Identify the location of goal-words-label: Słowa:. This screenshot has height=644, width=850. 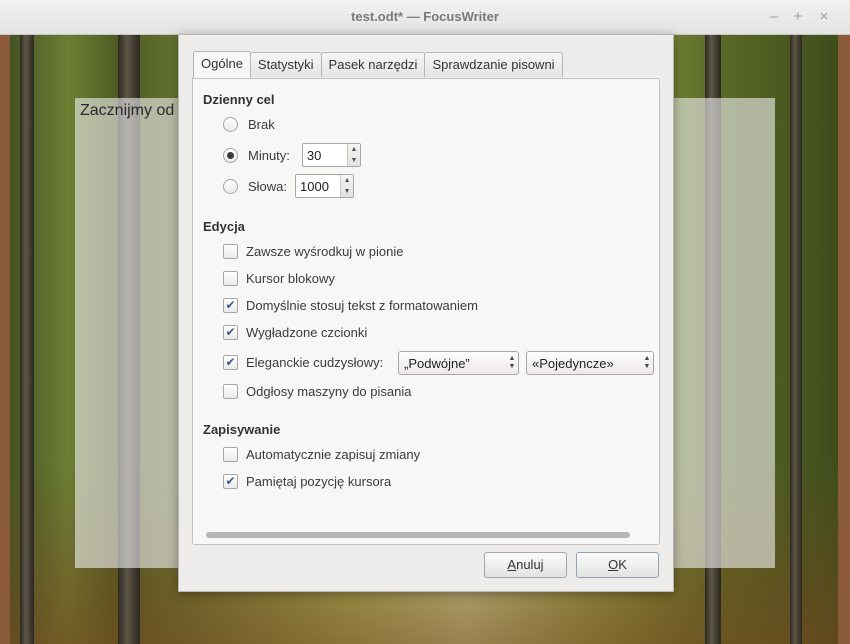
(268, 186).